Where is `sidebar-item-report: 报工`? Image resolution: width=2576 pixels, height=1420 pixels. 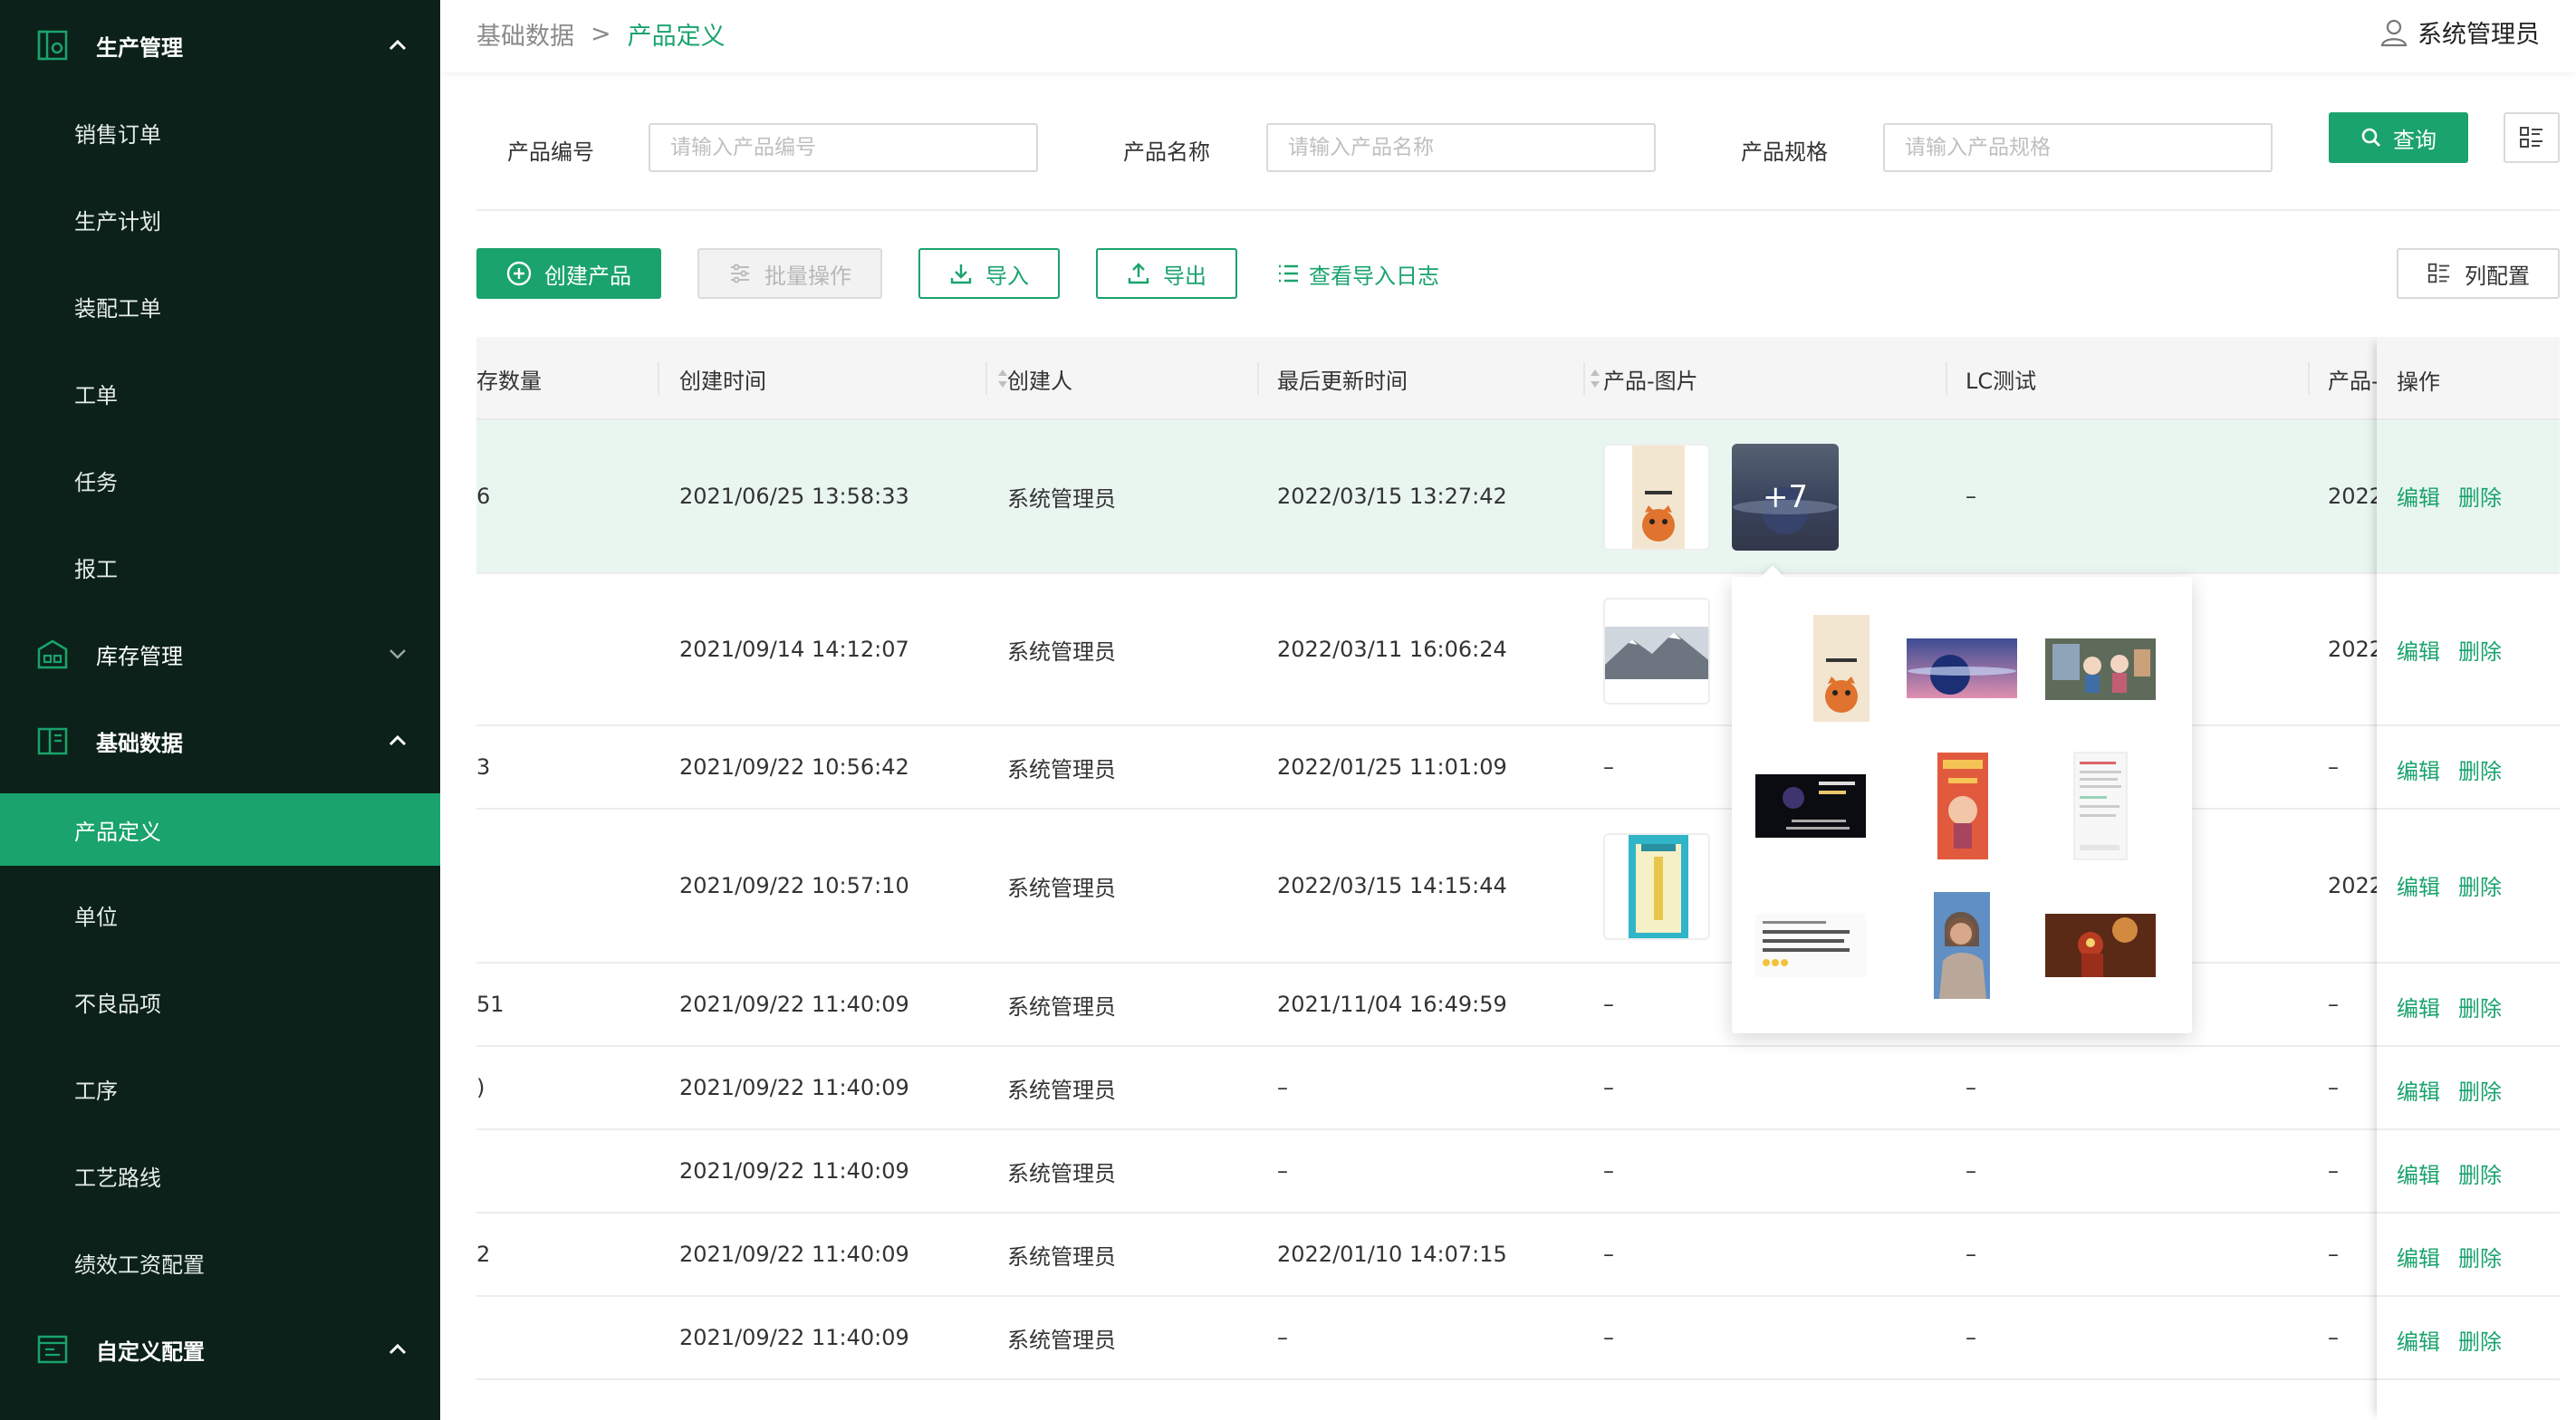
sidebar-item-report: 报工 is located at coordinates (220, 567).